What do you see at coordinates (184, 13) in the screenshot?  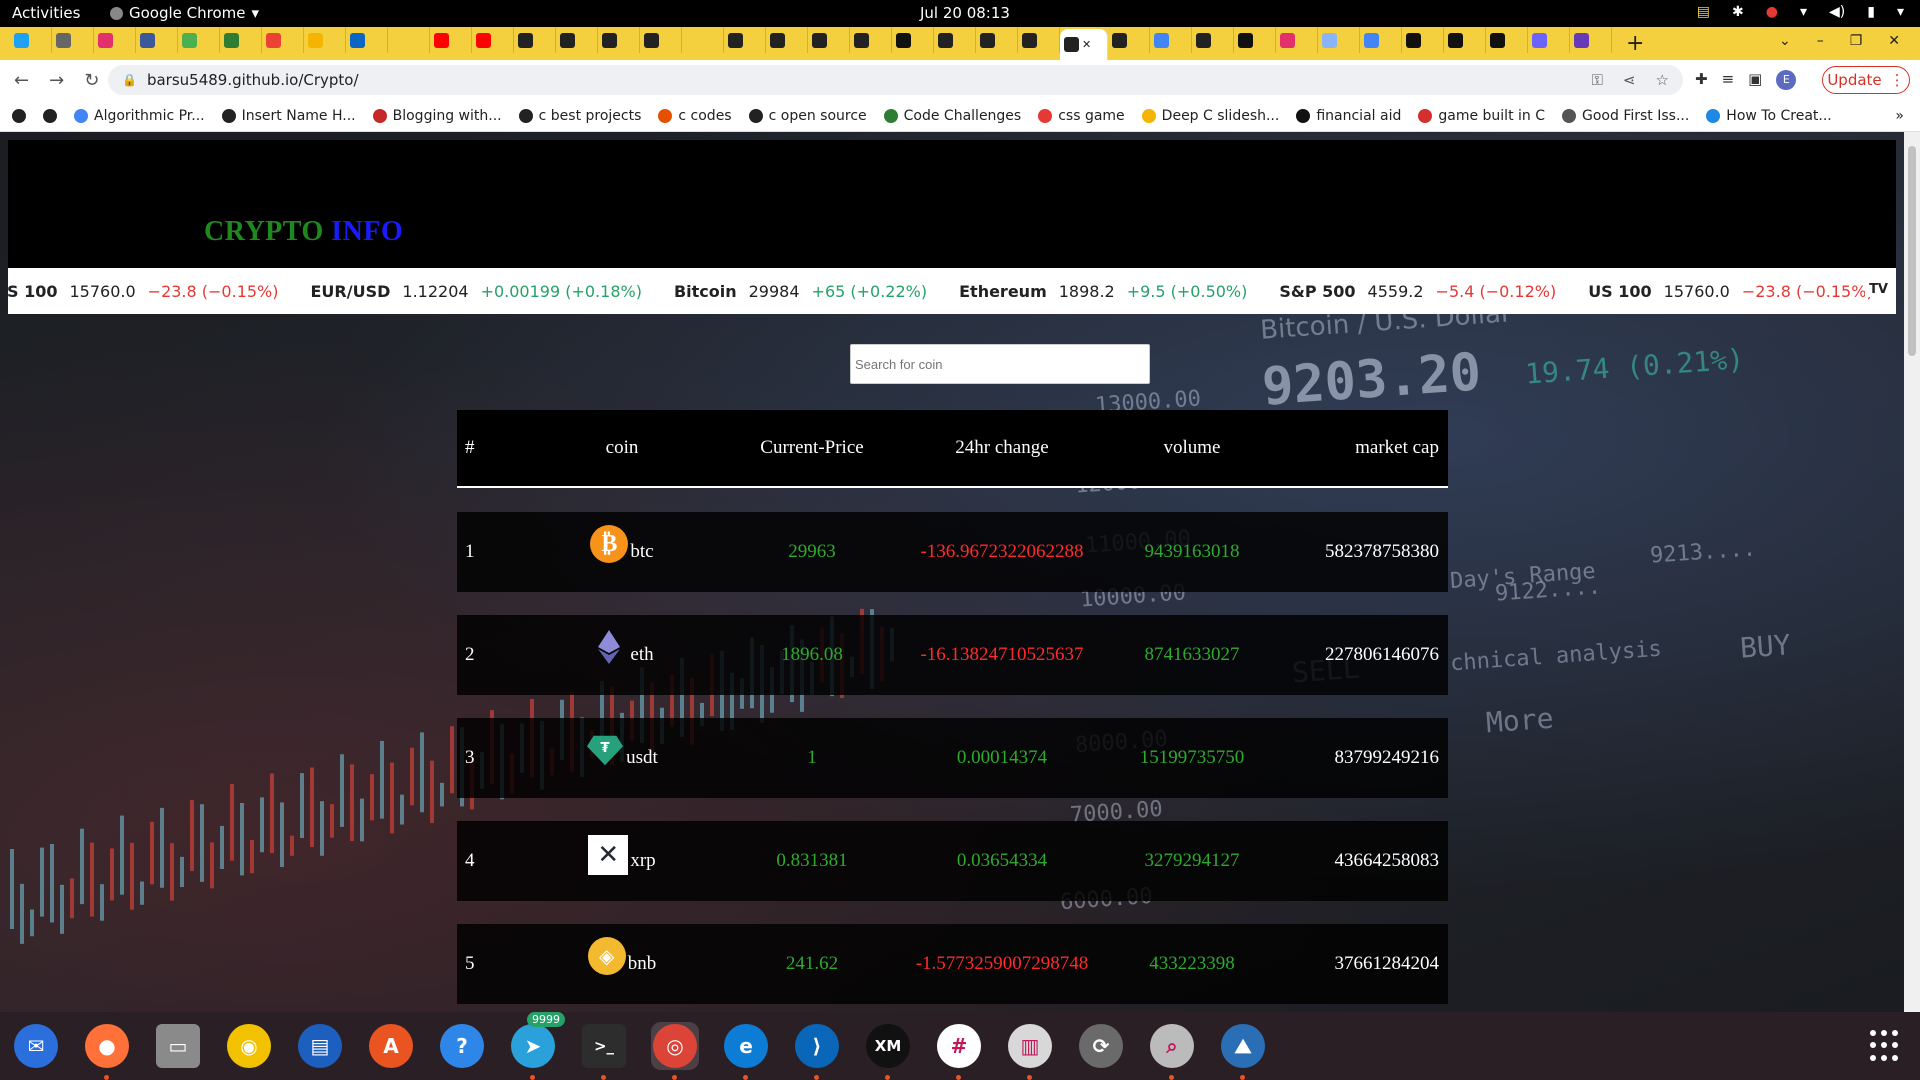 I see `app-menu: Google Chrome ▾` at bounding box center [184, 13].